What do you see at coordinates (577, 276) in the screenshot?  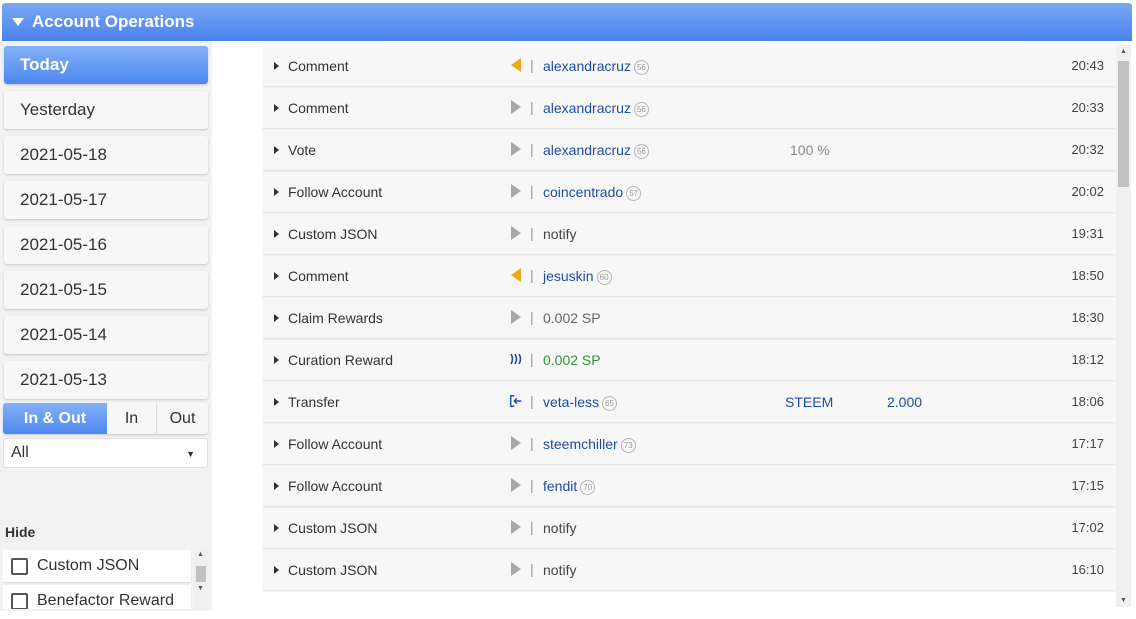 I see `account-link: jesuskin 60` at bounding box center [577, 276].